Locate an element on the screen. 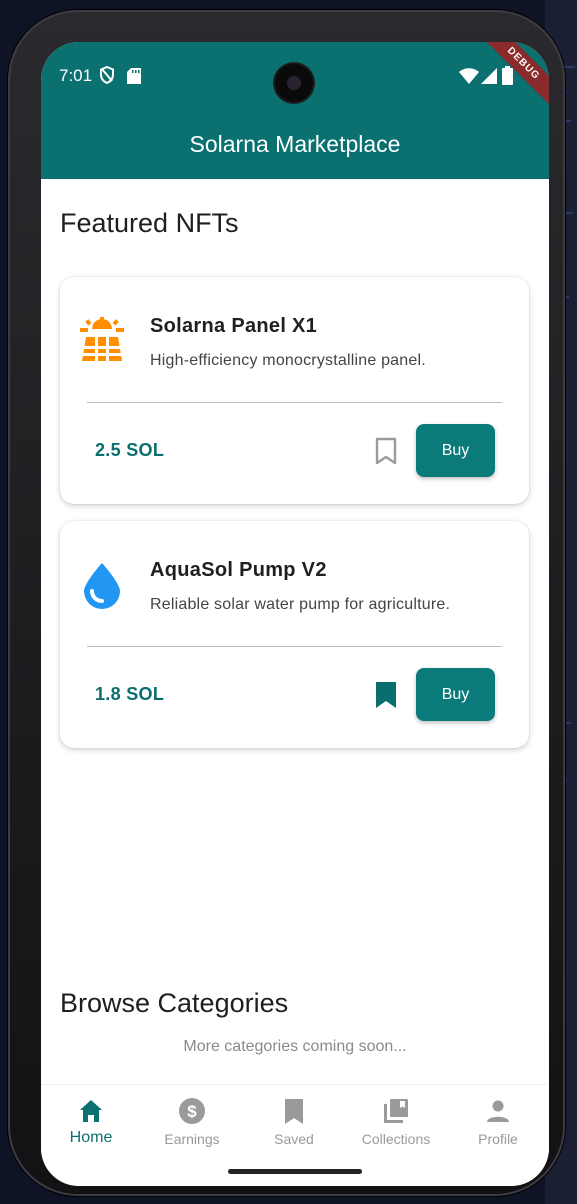 Image resolution: width=577 pixels, height=1204 pixels. nav-item-home: Home is located at coordinates (91, 1122).